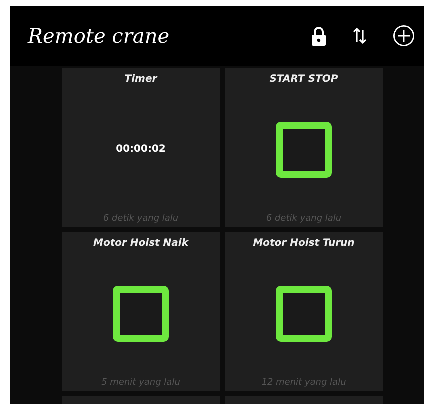 Image resolution: width=424 pixels, height=404 pixels. What do you see at coordinates (99, 36) in the screenshot?
I see `app-title: Remote crane` at bounding box center [99, 36].